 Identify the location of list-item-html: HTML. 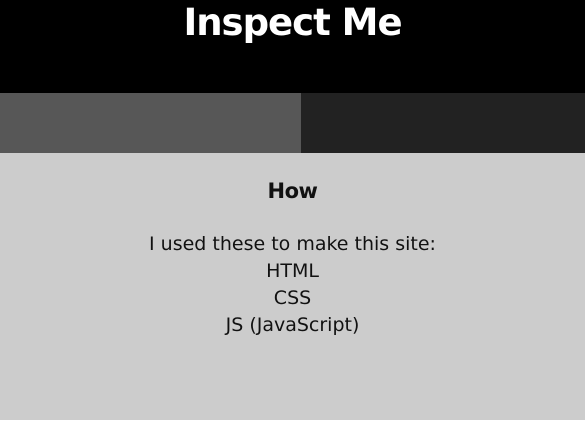
(292, 271).